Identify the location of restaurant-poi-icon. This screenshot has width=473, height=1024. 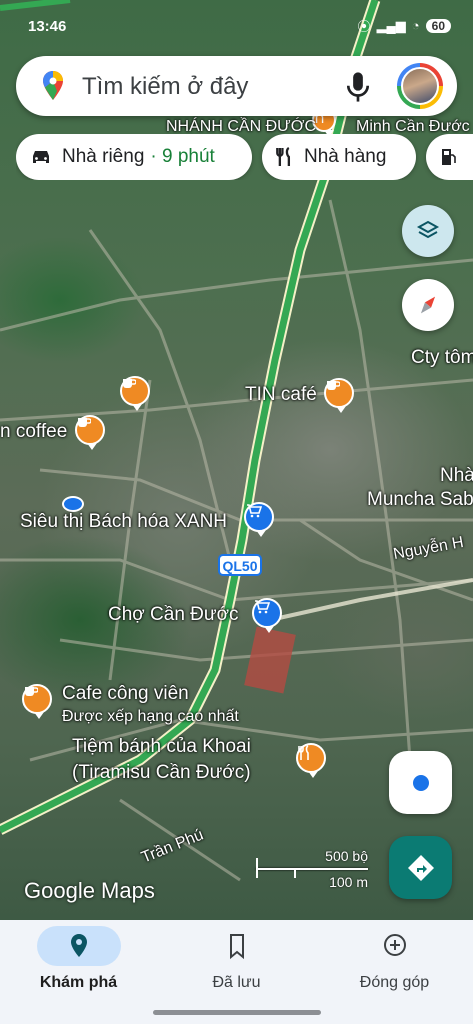
(311, 760).